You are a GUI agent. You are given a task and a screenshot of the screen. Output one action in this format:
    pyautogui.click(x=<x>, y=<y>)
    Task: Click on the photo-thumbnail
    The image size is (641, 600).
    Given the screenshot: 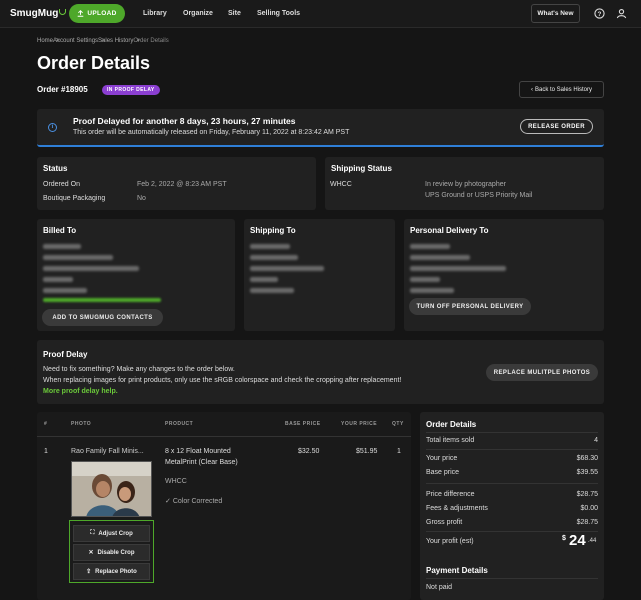 What is the action you would take?
    pyautogui.click(x=111, y=489)
    